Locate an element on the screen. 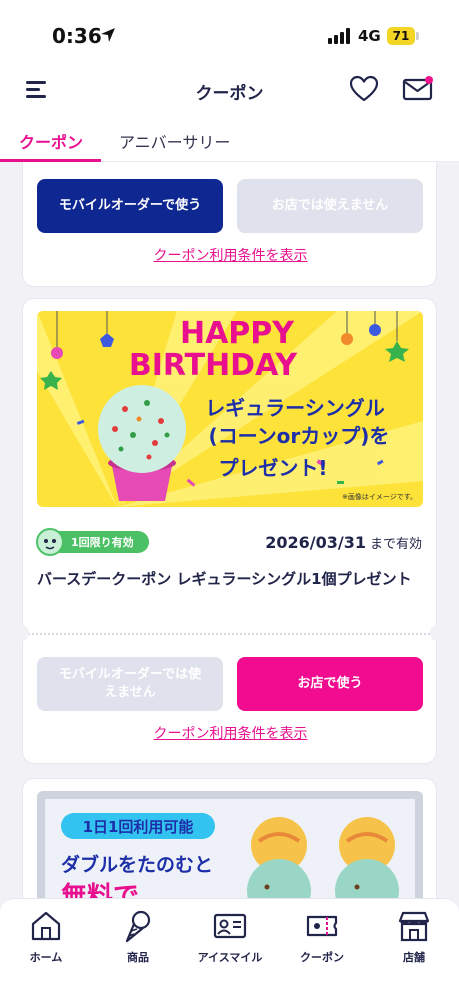 The image size is (459, 1000). ticket-notch-left is located at coordinates (22, 633).